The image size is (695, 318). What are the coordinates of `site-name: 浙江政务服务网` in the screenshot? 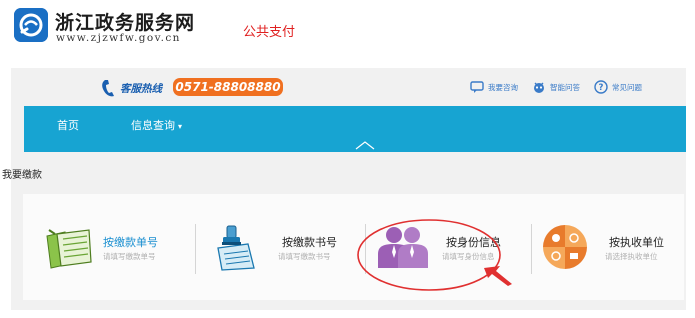 It's located at (125, 21).